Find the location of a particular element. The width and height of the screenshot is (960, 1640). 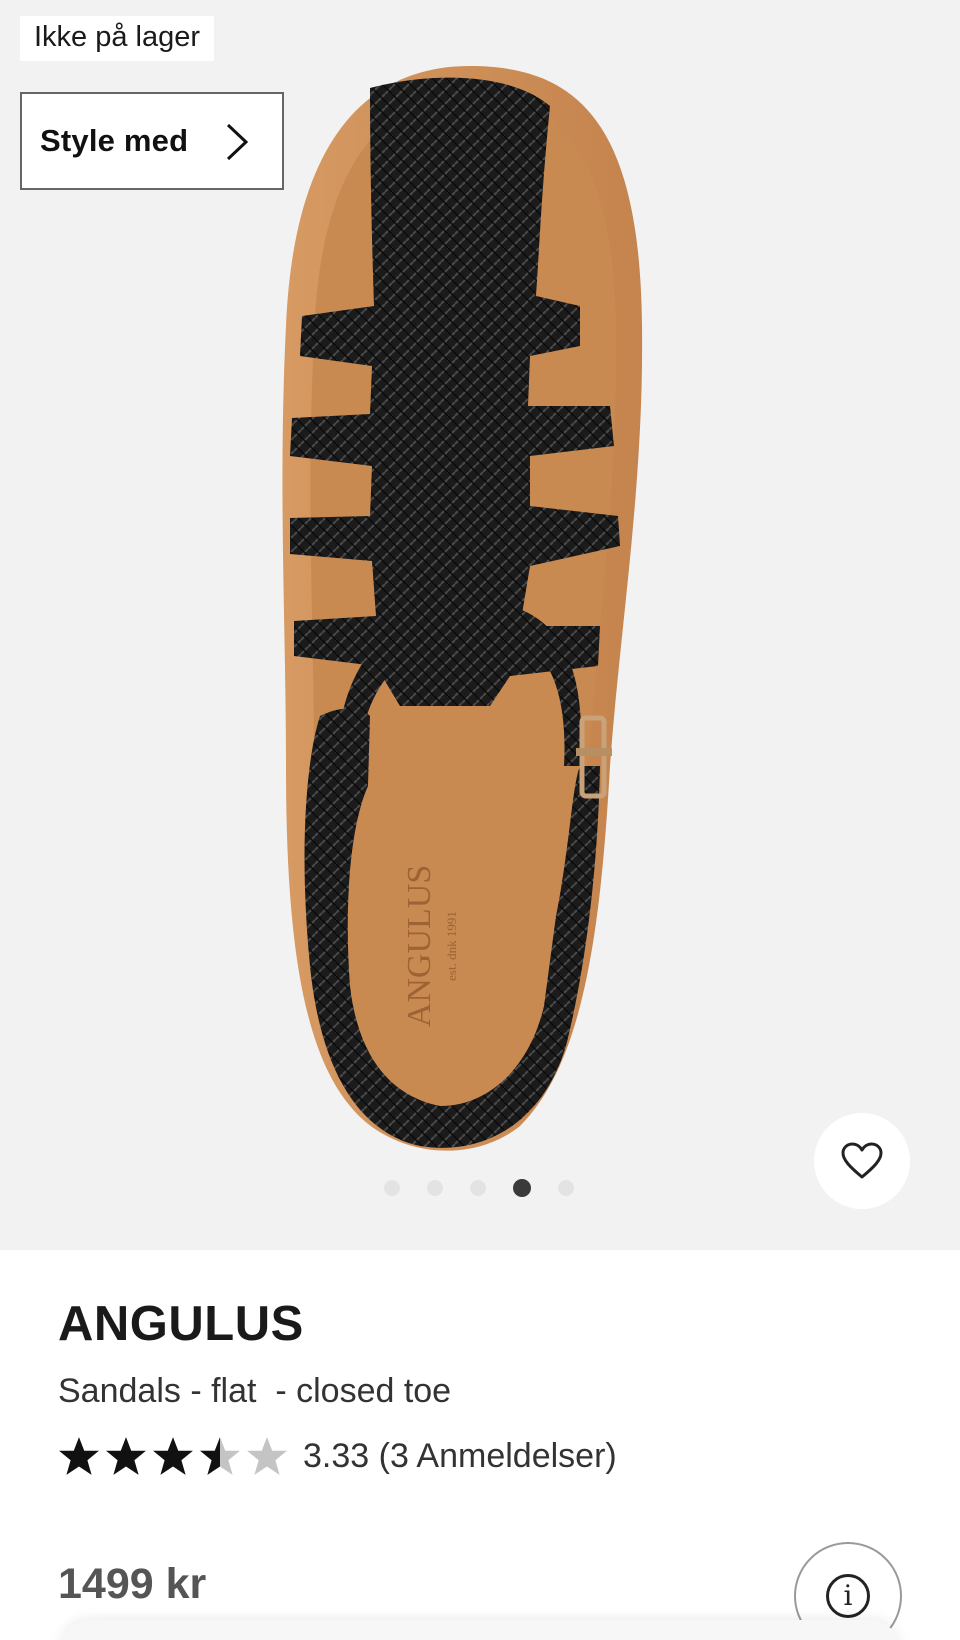

style-with-label: Style med is located at coordinates (114, 140).